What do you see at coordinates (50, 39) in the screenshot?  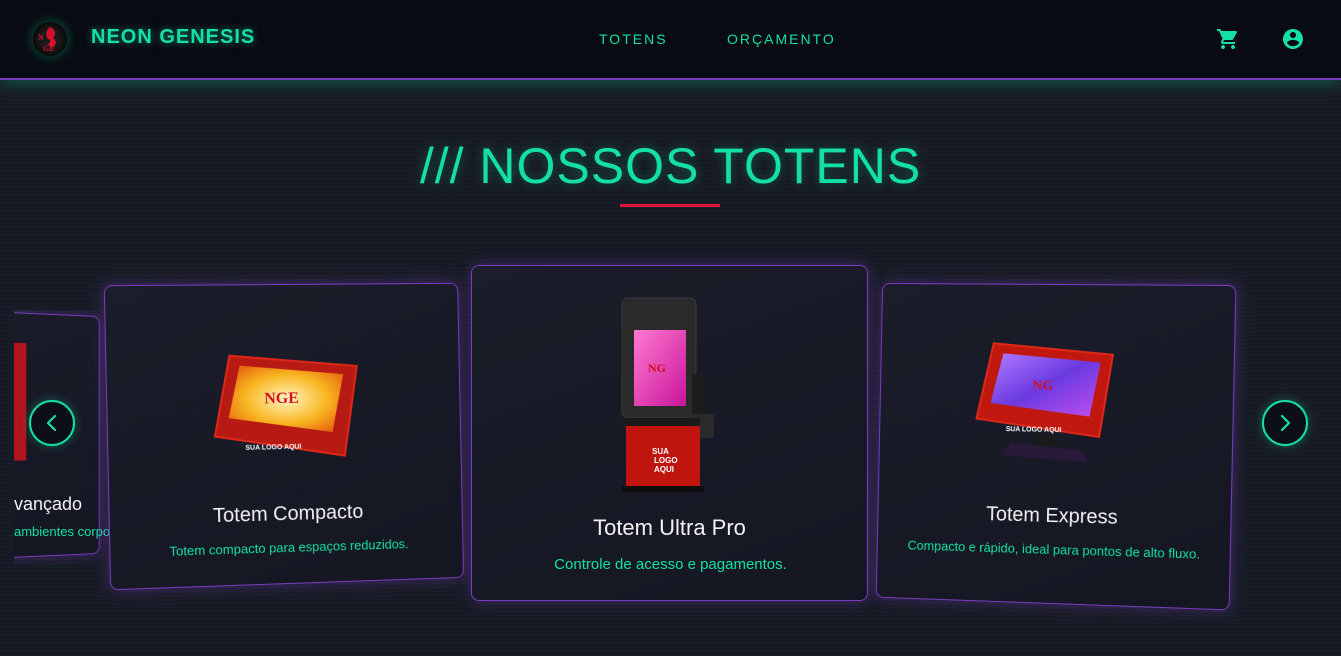 I see `brand-logo-icon: N GE` at bounding box center [50, 39].